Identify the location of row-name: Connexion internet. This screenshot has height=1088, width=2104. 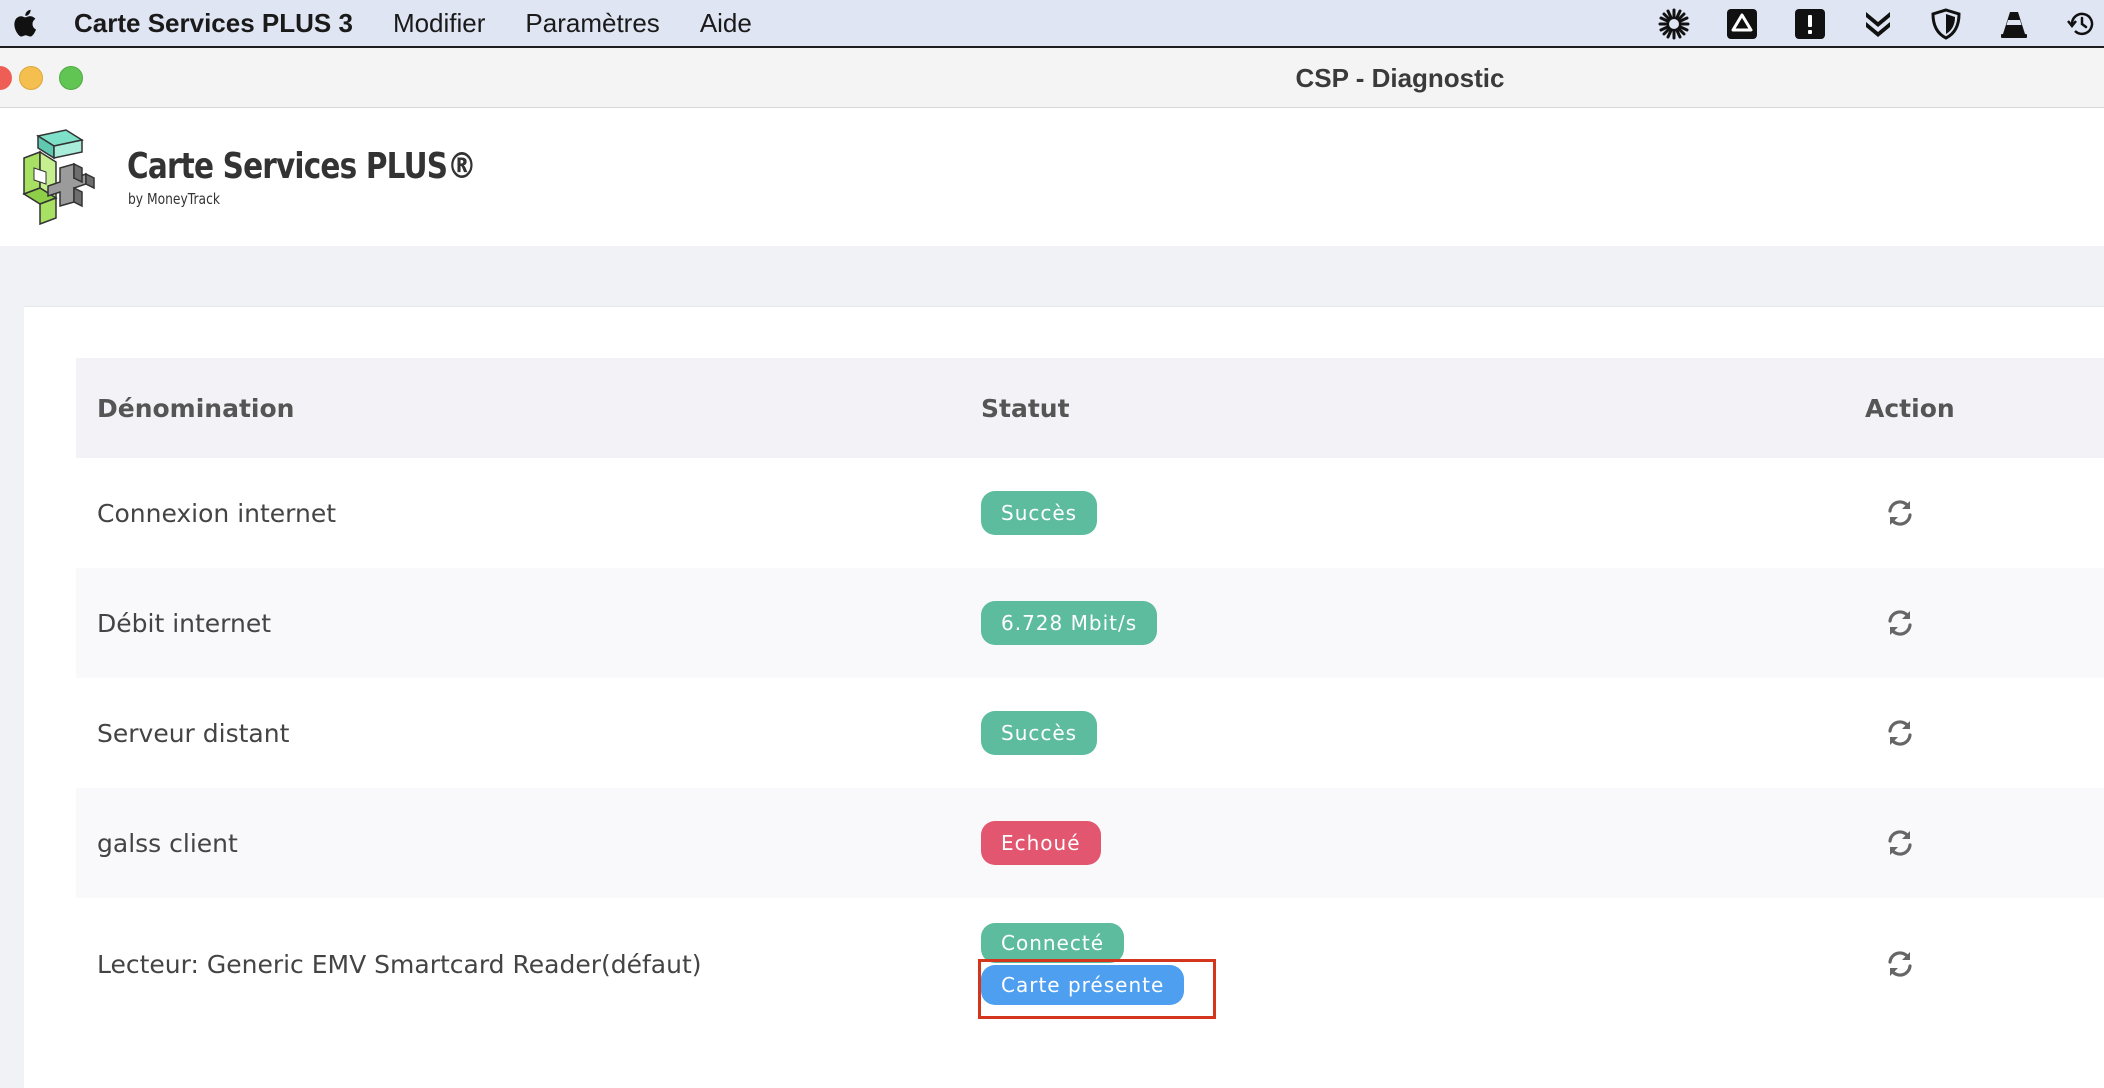
(217, 513).